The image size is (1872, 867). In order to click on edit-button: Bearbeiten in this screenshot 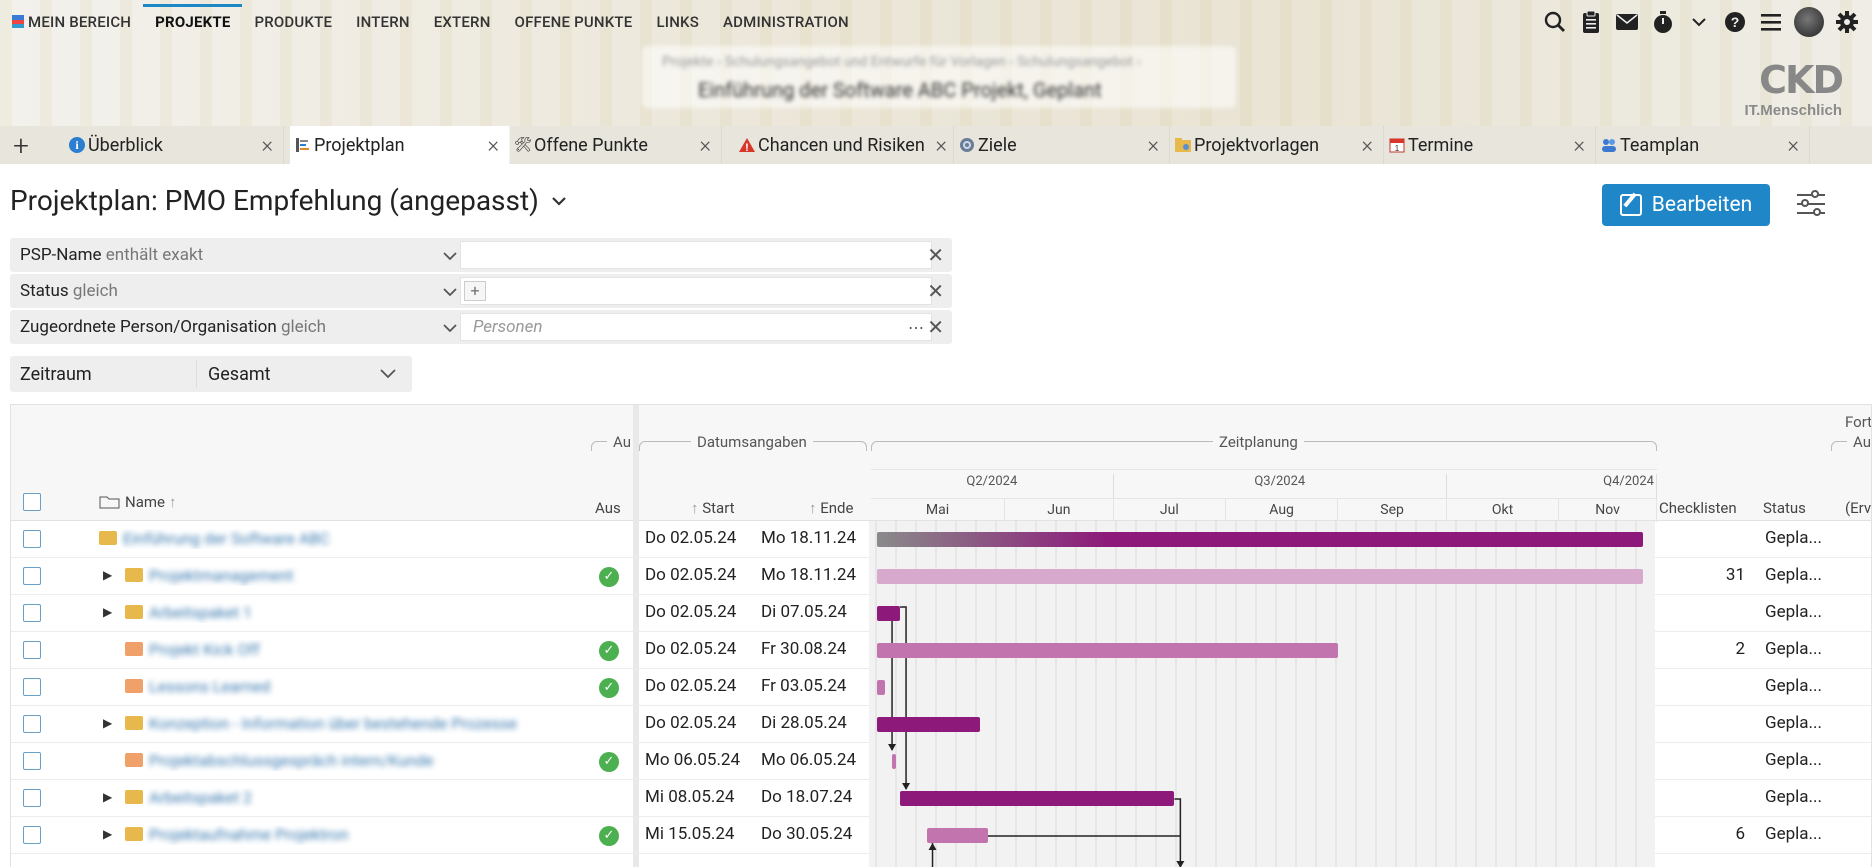, I will do `click(1686, 205)`.